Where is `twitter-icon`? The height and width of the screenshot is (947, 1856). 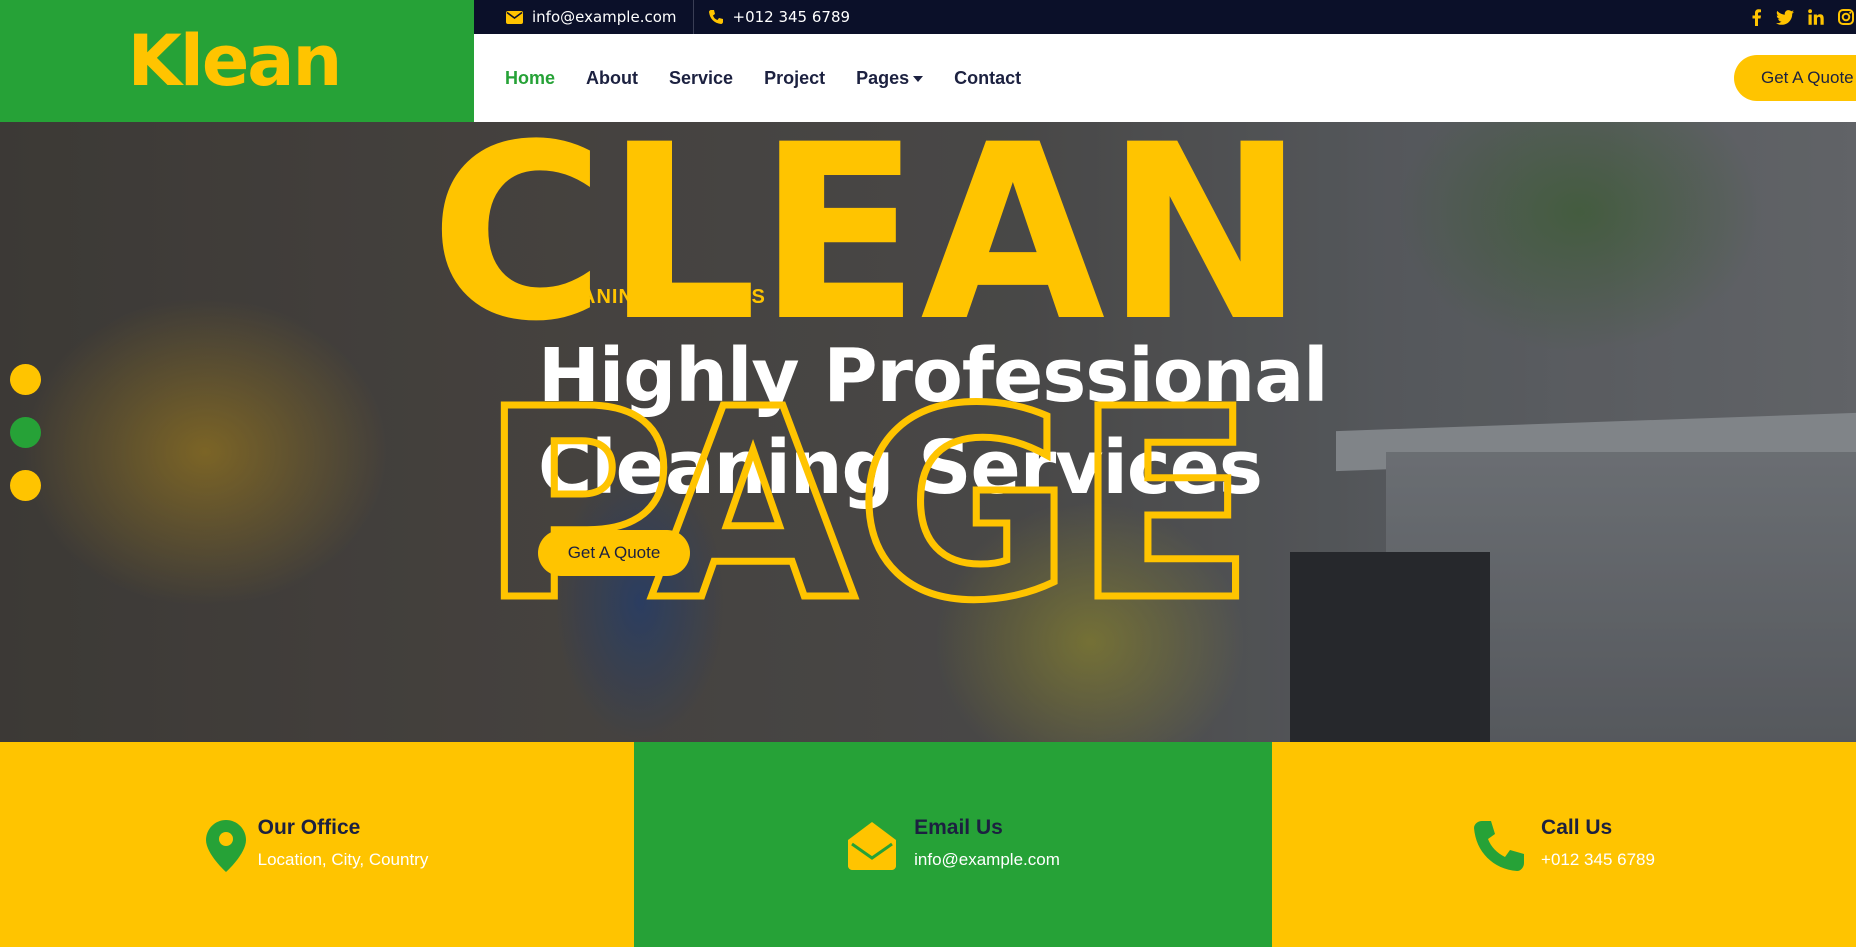 twitter-icon is located at coordinates (1785, 17).